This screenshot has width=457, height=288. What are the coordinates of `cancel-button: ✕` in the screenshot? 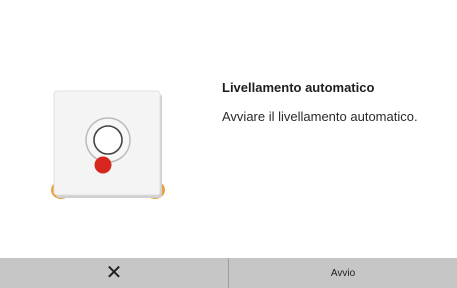 It's located at (114, 273).